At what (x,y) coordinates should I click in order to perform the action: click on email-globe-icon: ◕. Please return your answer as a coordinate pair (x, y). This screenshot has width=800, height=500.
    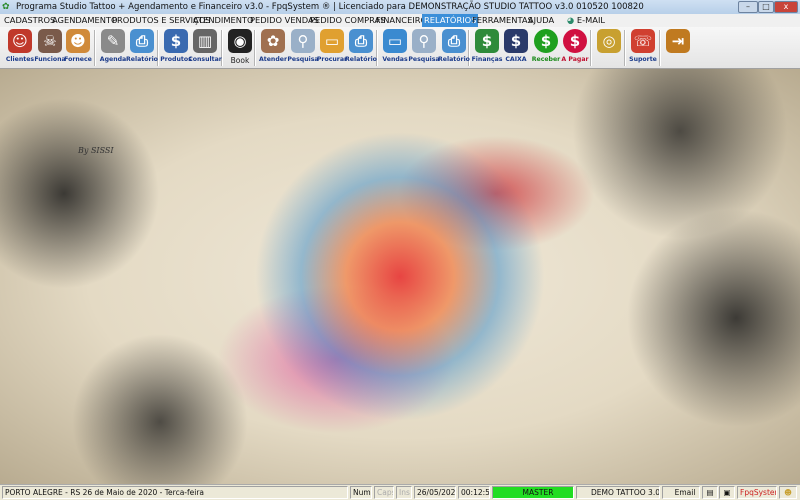
    Looking at the image, I should click on (572, 20).